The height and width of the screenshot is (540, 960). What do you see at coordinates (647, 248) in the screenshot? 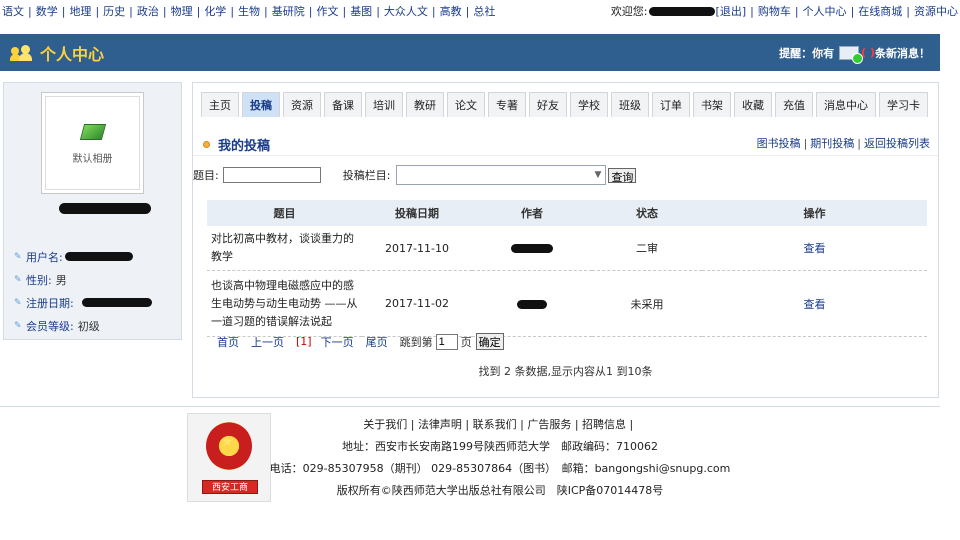
I see `row-status: 二审` at bounding box center [647, 248].